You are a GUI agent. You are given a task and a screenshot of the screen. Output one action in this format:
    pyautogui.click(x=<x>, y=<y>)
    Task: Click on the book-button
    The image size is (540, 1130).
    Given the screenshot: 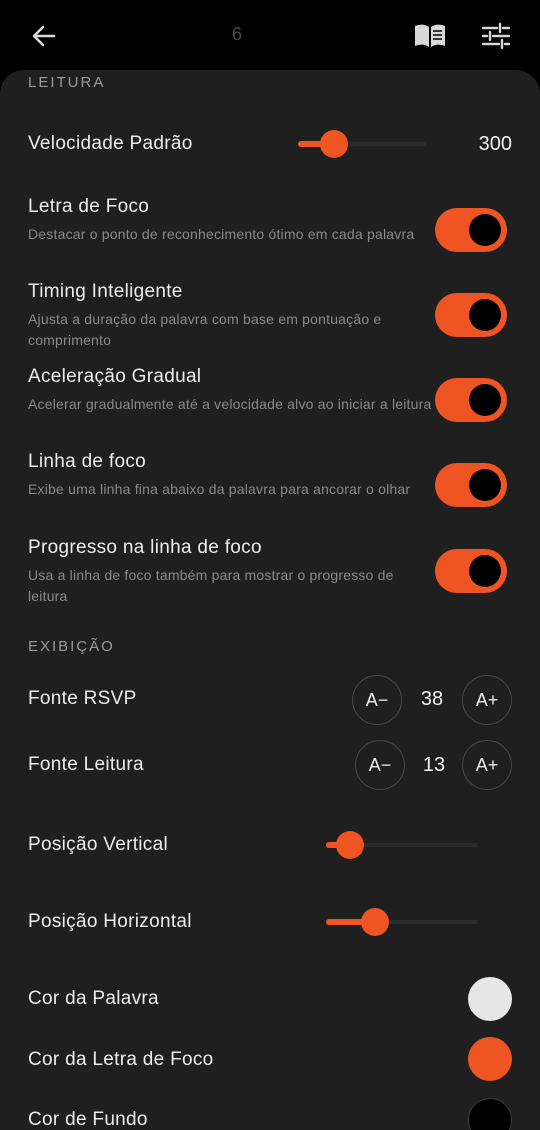 What is the action you would take?
    pyautogui.click(x=430, y=36)
    